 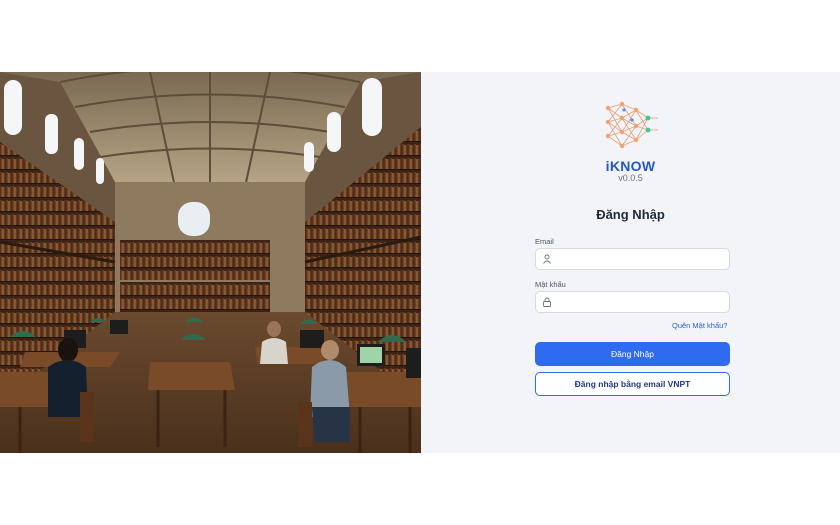 What do you see at coordinates (632, 354) in the screenshot?
I see `login-button: Đăng Nhập` at bounding box center [632, 354].